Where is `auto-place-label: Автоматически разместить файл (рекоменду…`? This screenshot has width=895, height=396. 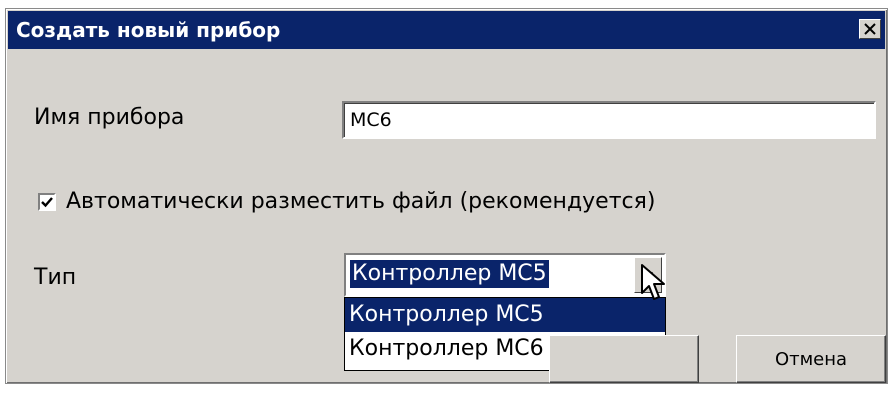 auto-place-label: Автоматически разместить файл (рекоменду… is located at coordinates (361, 201).